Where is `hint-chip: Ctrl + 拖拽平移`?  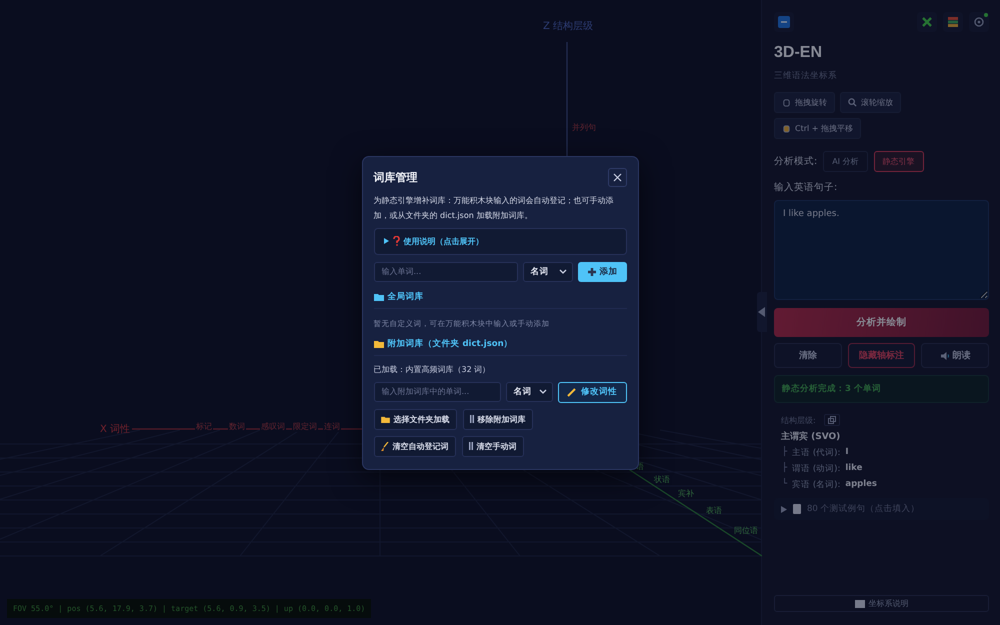 hint-chip: Ctrl + 拖拽平移 is located at coordinates (818, 128).